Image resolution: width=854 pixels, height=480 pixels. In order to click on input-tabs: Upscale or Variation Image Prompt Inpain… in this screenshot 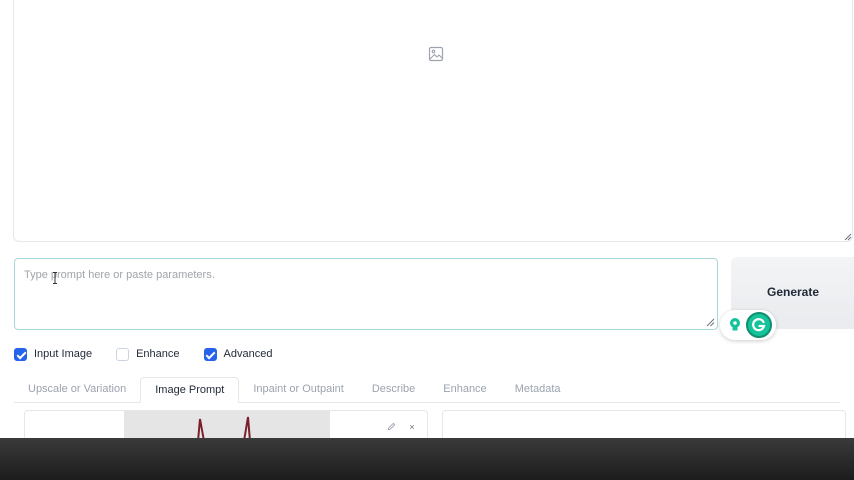, I will do `click(427, 390)`.